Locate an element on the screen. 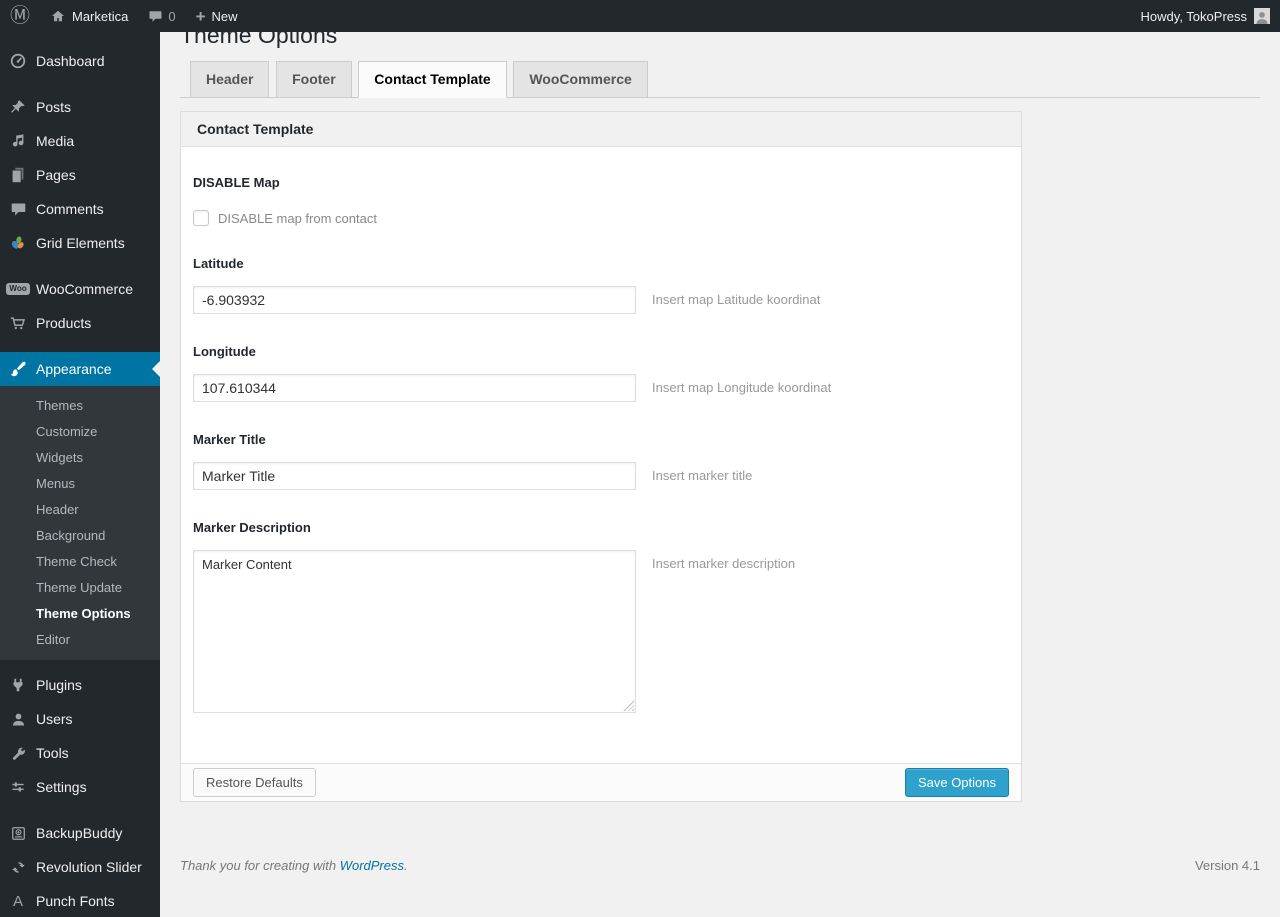 The image size is (1280, 917). pin-icon is located at coordinates (18, 107).